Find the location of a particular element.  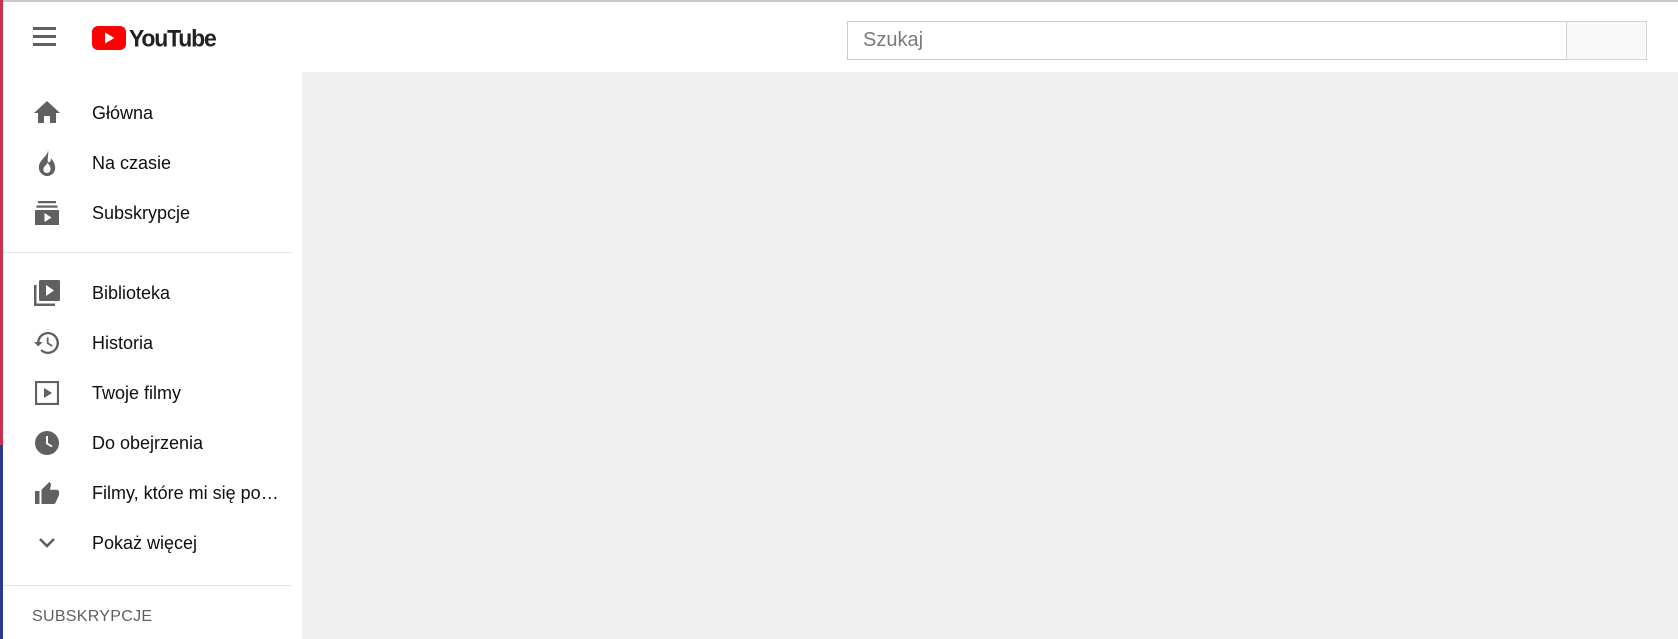

sidebar-item-label: Pokaż więcej is located at coordinates (145, 542).